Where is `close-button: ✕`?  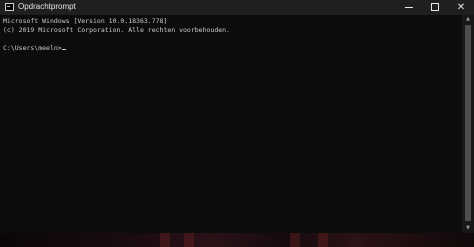 close-button: ✕ is located at coordinates (461, 7).